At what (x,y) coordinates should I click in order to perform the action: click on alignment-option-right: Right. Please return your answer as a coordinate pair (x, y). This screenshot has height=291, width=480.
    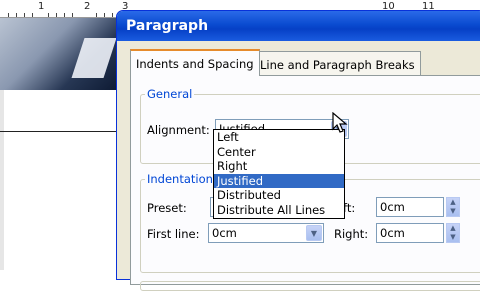
    Looking at the image, I should click on (279, 166).